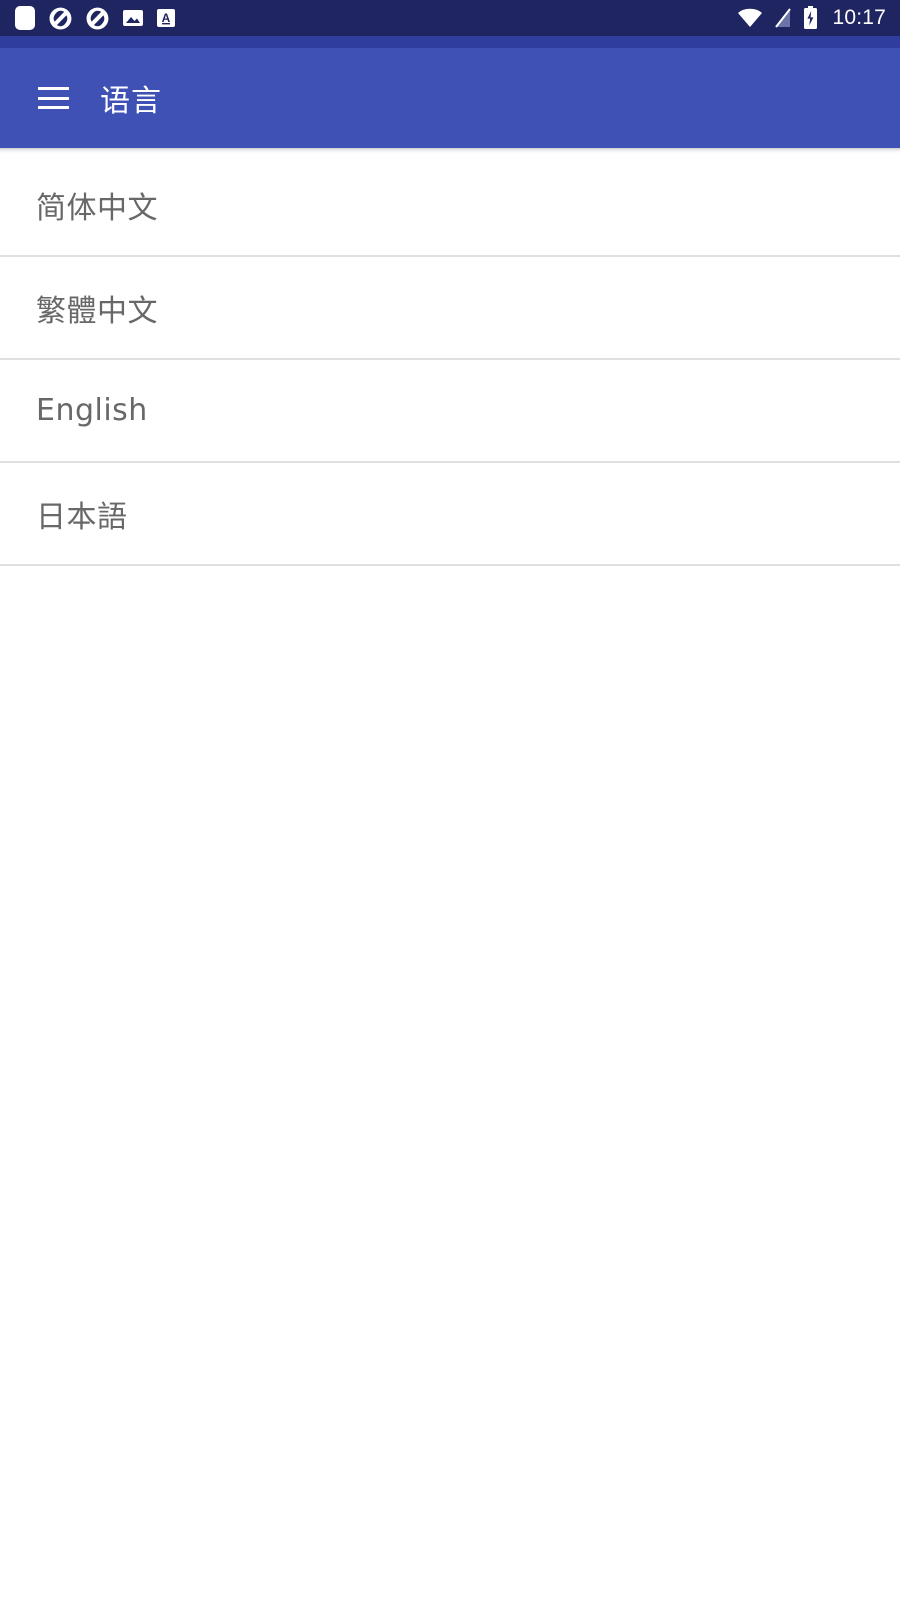 The image size is (900, 1600). Describe the element at coordinates (97, 208) in the screenshot. I see `list-item-label: 简体中文` at that location.